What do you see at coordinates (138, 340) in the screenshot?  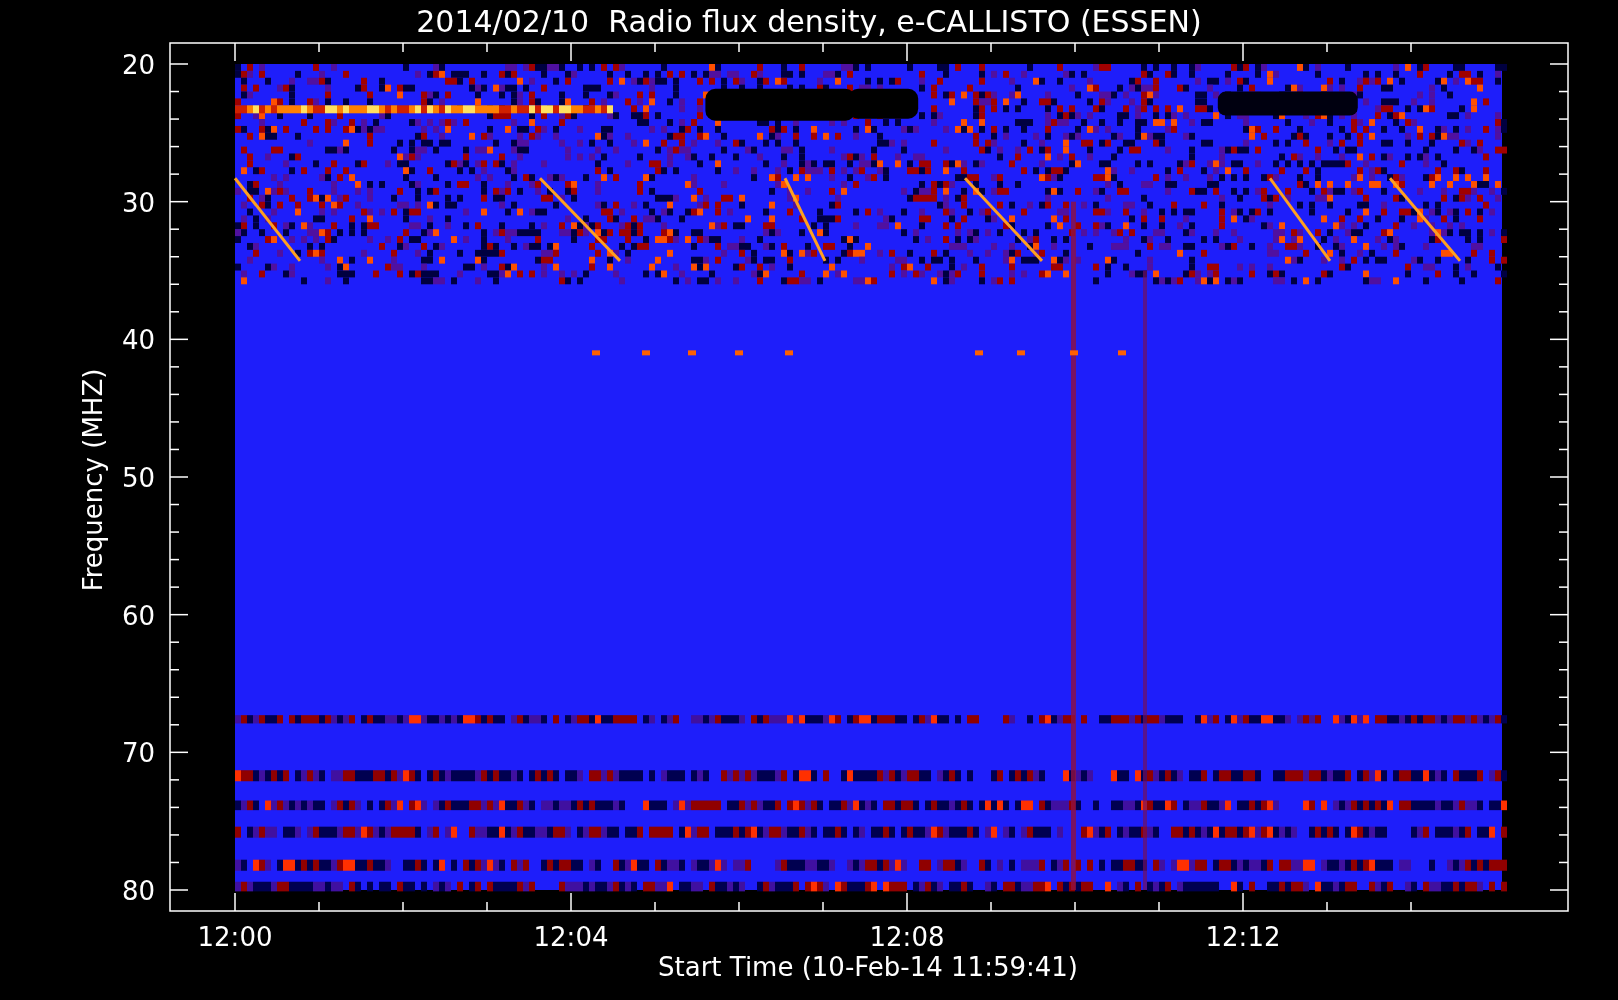 I see `y-tick-label: 40` at bounding box center [138, 340].